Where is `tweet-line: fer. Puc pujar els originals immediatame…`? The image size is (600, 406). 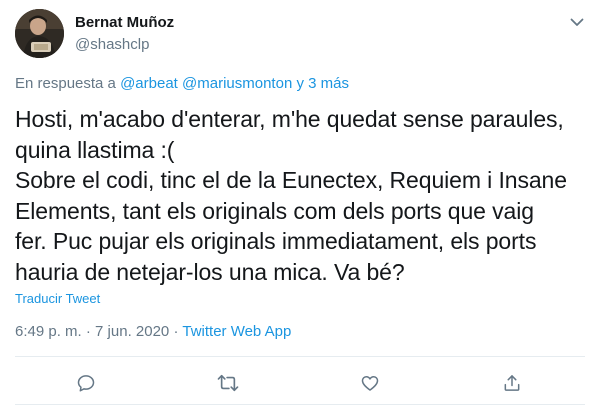
tweet-line: fer. Puc pujar els originals immediatame… is located at coordinates (276, 241).